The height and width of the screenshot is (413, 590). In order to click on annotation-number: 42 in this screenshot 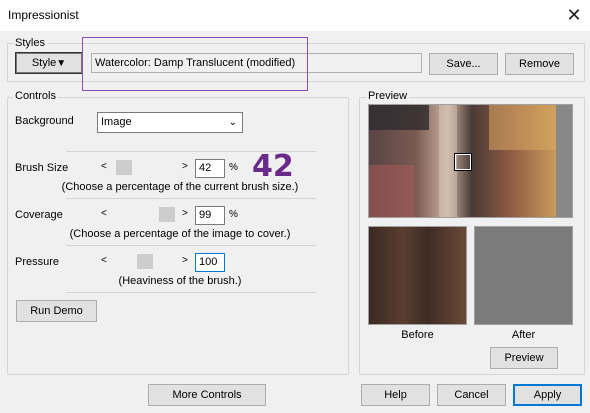, I will do `click(273, 166)`.